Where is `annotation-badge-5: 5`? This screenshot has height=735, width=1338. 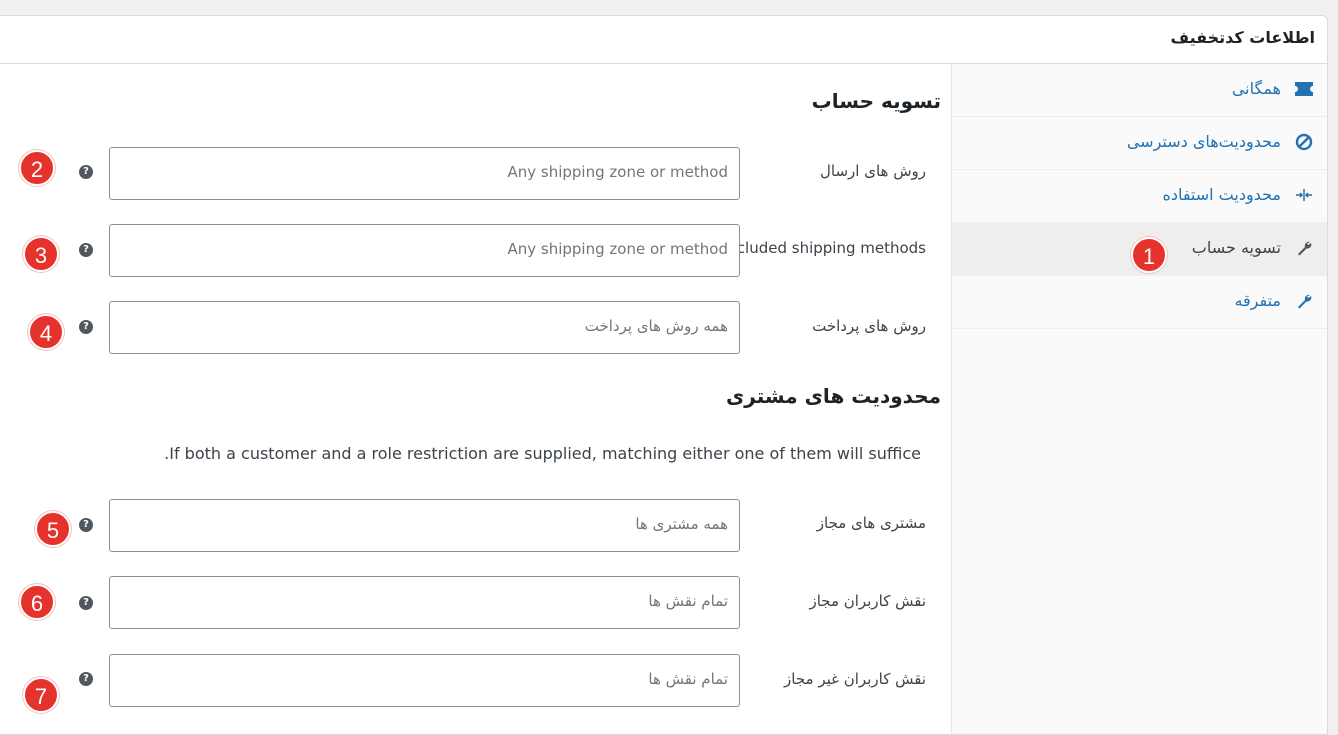
annotation-badge-5: 5 is located at coordinates (53, 529).